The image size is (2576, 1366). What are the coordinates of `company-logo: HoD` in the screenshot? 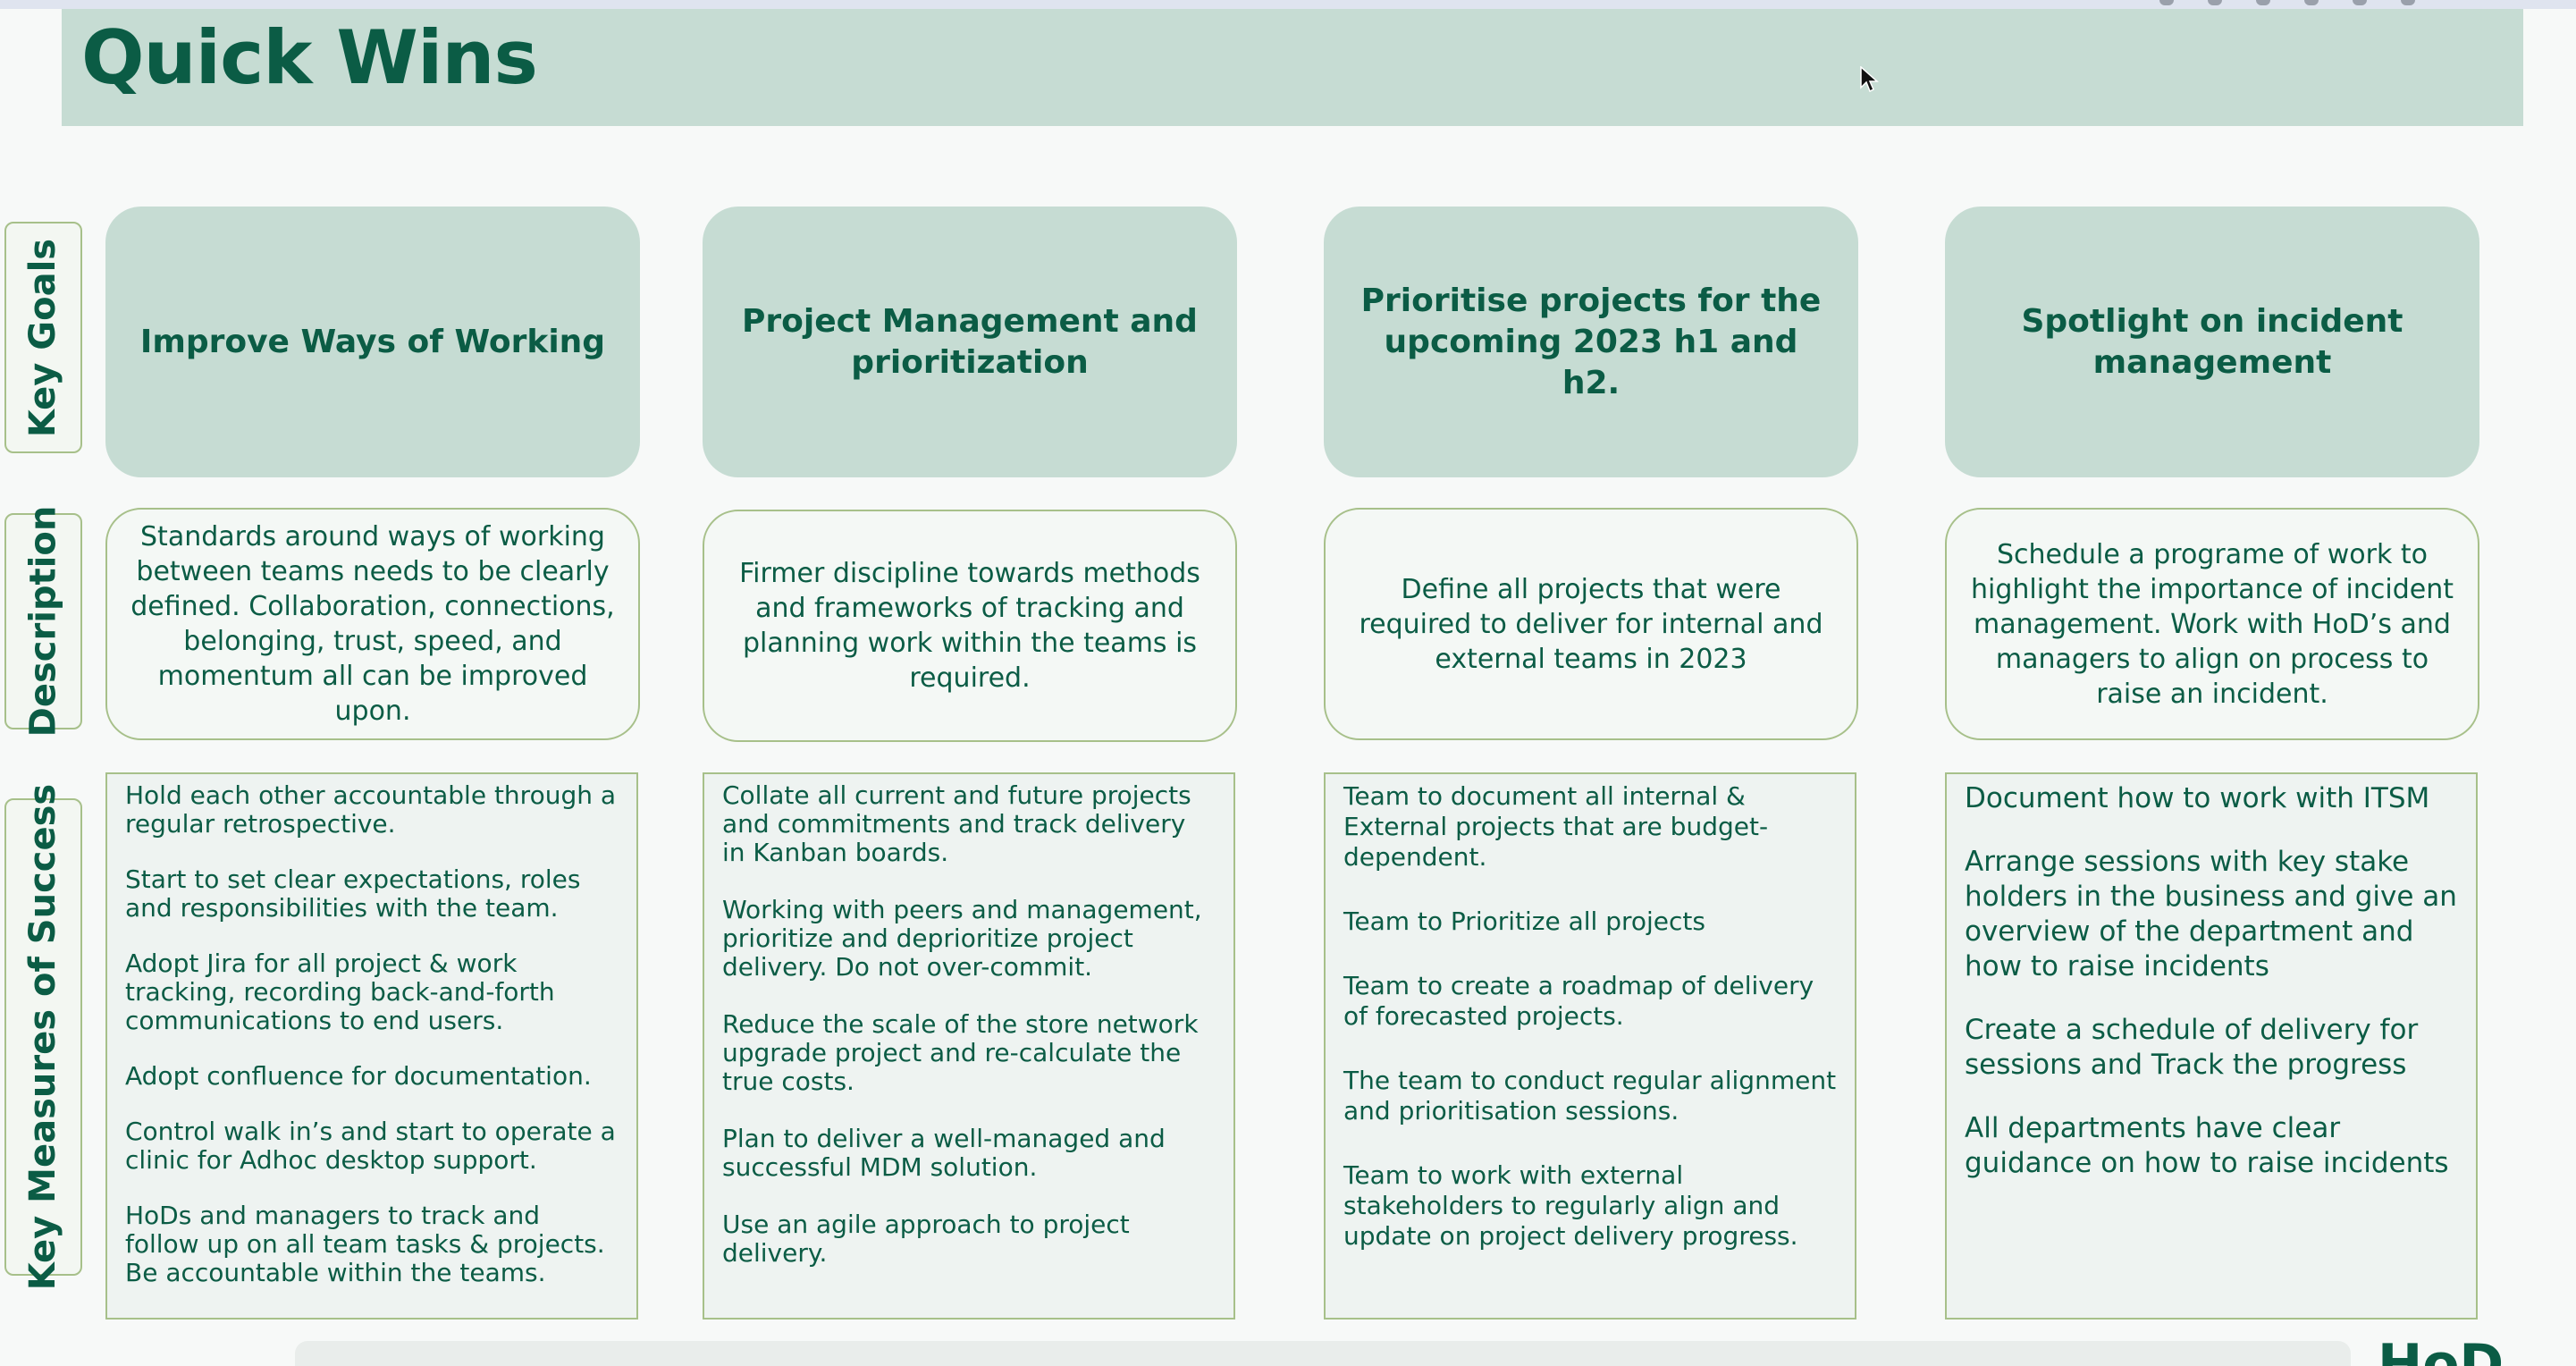 It's located at (2441, 1351).